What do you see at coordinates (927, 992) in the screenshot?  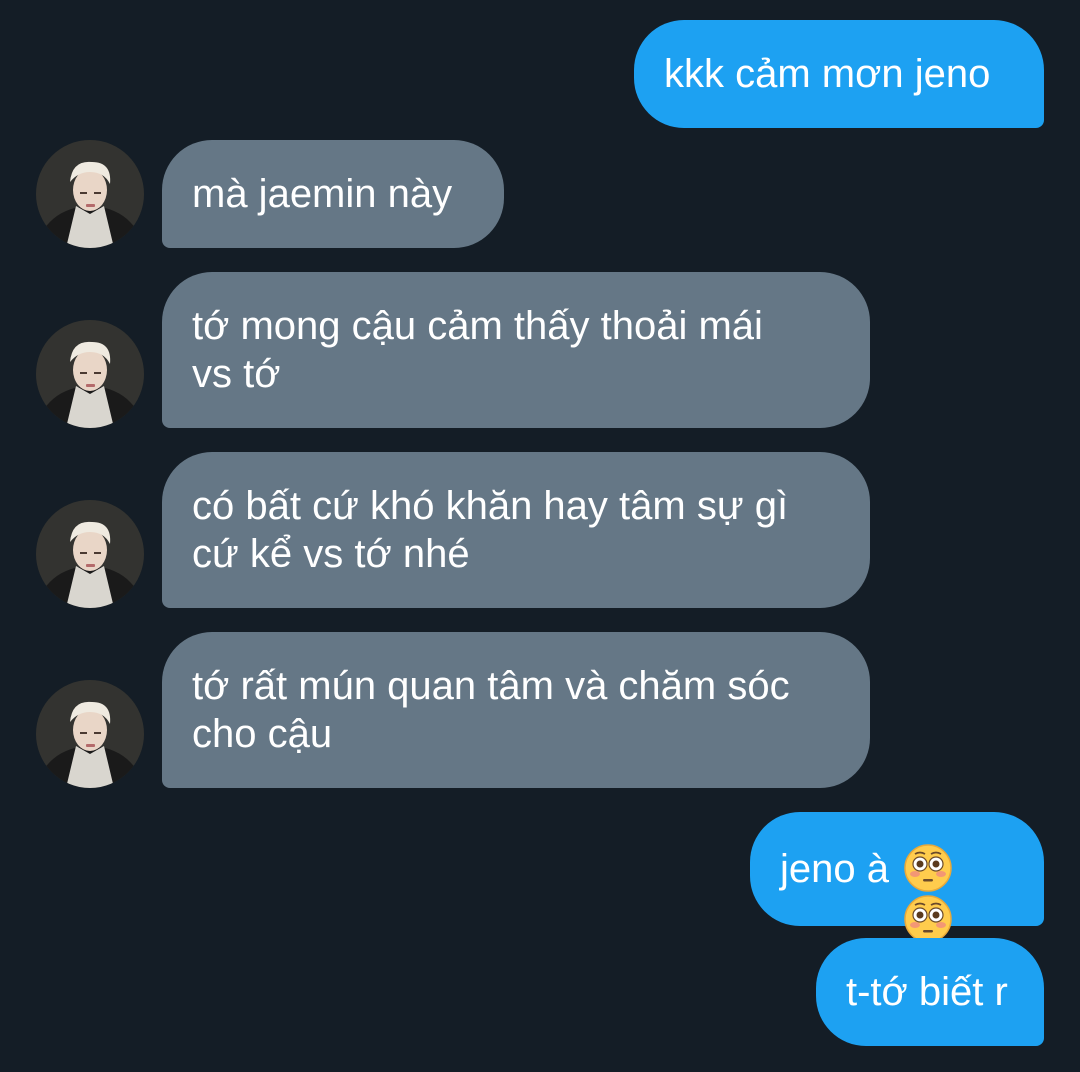 I see `message-text: t-tớ biết r` at bounding box center [927, 992].